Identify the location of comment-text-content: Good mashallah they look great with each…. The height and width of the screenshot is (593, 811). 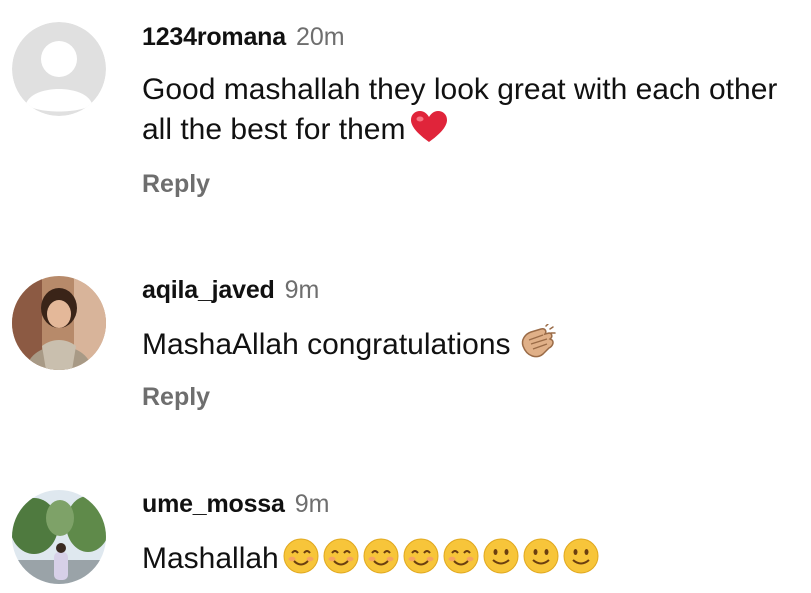
(460, 109).